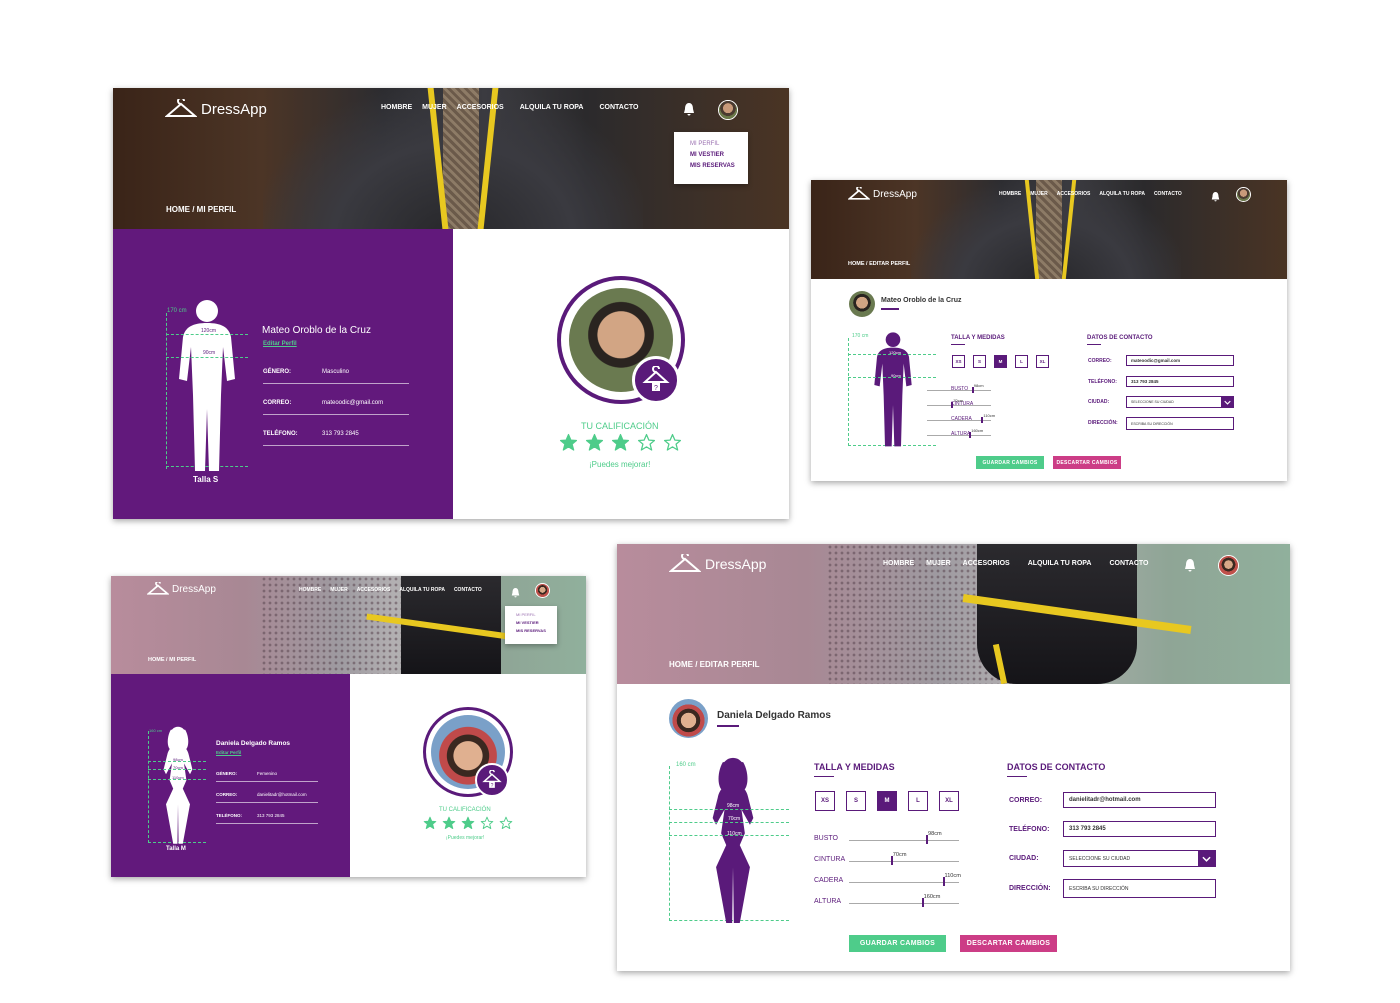 The height and width of the screenshot is (1003, 1400). What do you see at coordinates (952, 875) in the screenshot?
I see `measure-value: 110cm` at bounding box center [952, 875].